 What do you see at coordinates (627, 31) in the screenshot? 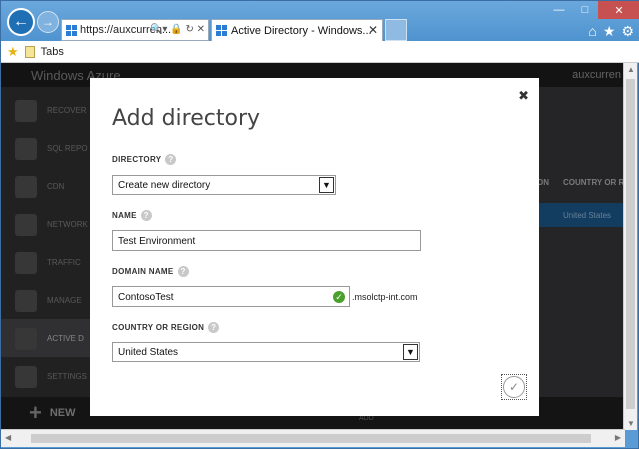
I see `gear-icon: ⚙` at bounding box center [627, 31].